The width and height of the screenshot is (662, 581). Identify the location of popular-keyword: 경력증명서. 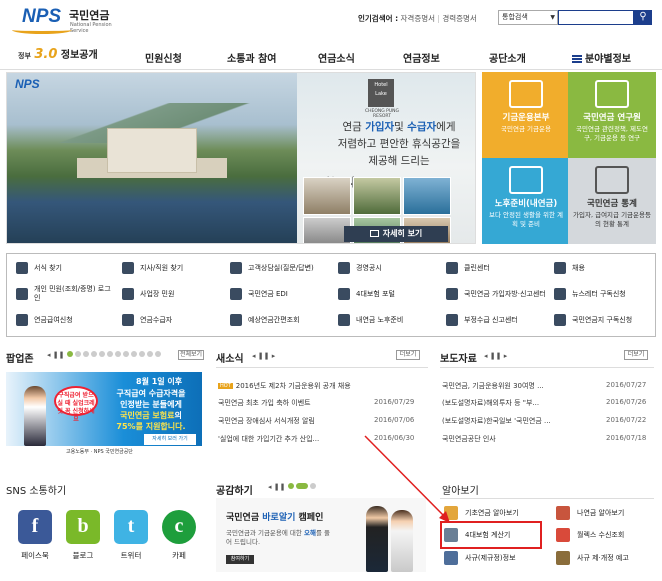
(459, 18).